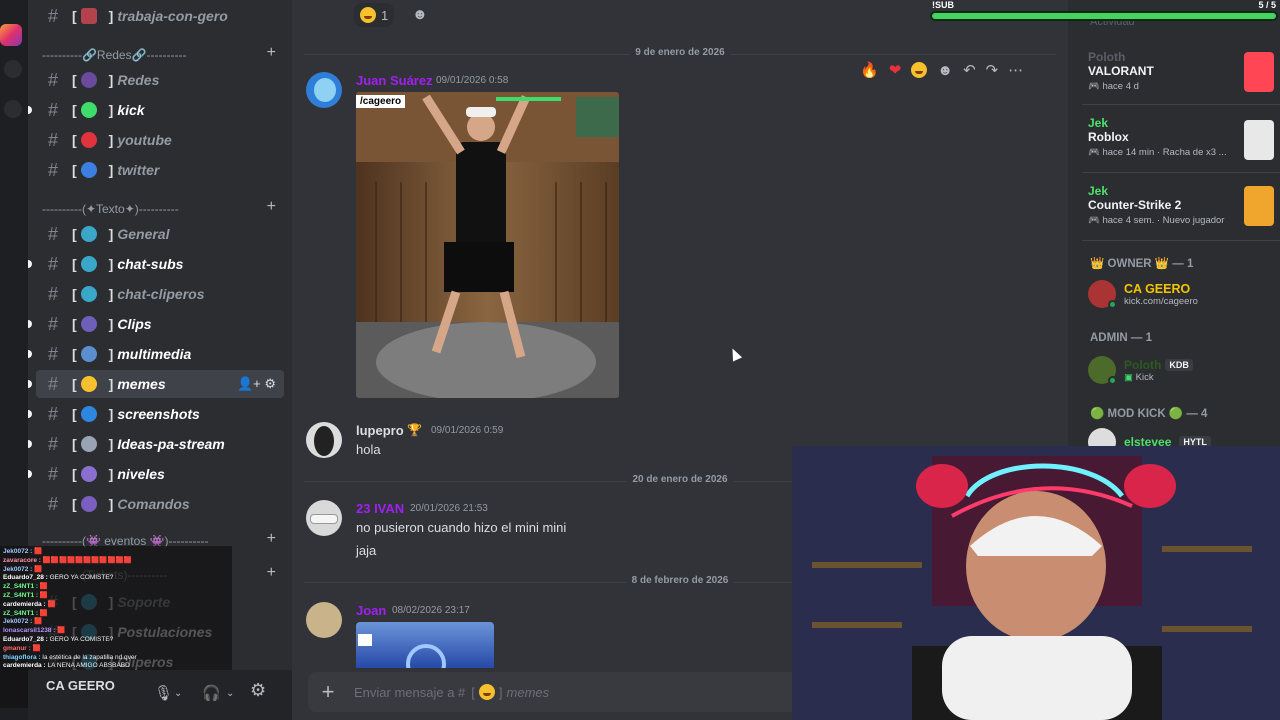 The width and height of the screenshot is (1280, 720). What do you see at coordinates (328, 692) in the screenshot?
I see `add-attachment-icon: +` at bounding box center [328, 692].